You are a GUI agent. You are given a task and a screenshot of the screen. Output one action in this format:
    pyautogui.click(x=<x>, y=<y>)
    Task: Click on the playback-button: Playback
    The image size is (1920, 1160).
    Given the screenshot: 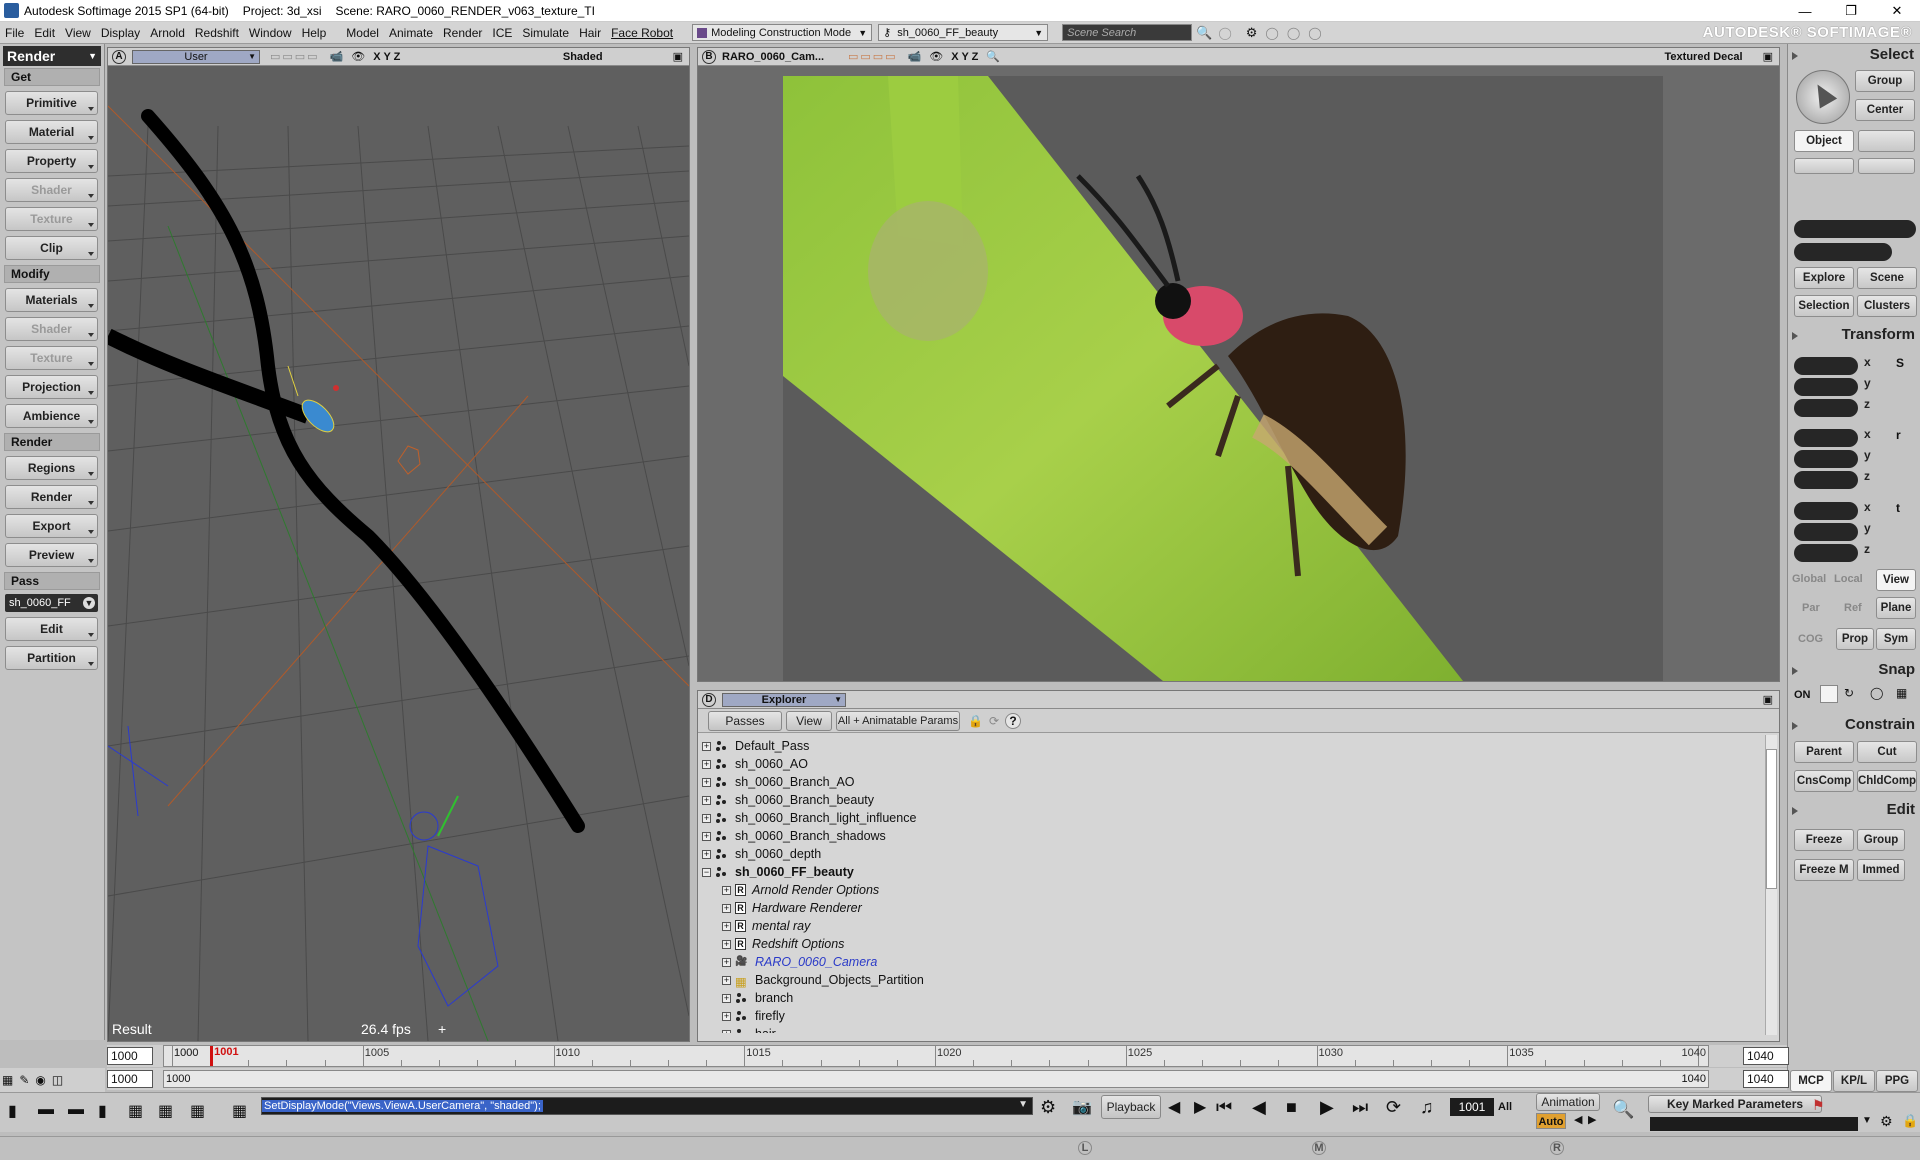 What is the action you would take?
    pyautogui.click(x=1131, y=1107)
    